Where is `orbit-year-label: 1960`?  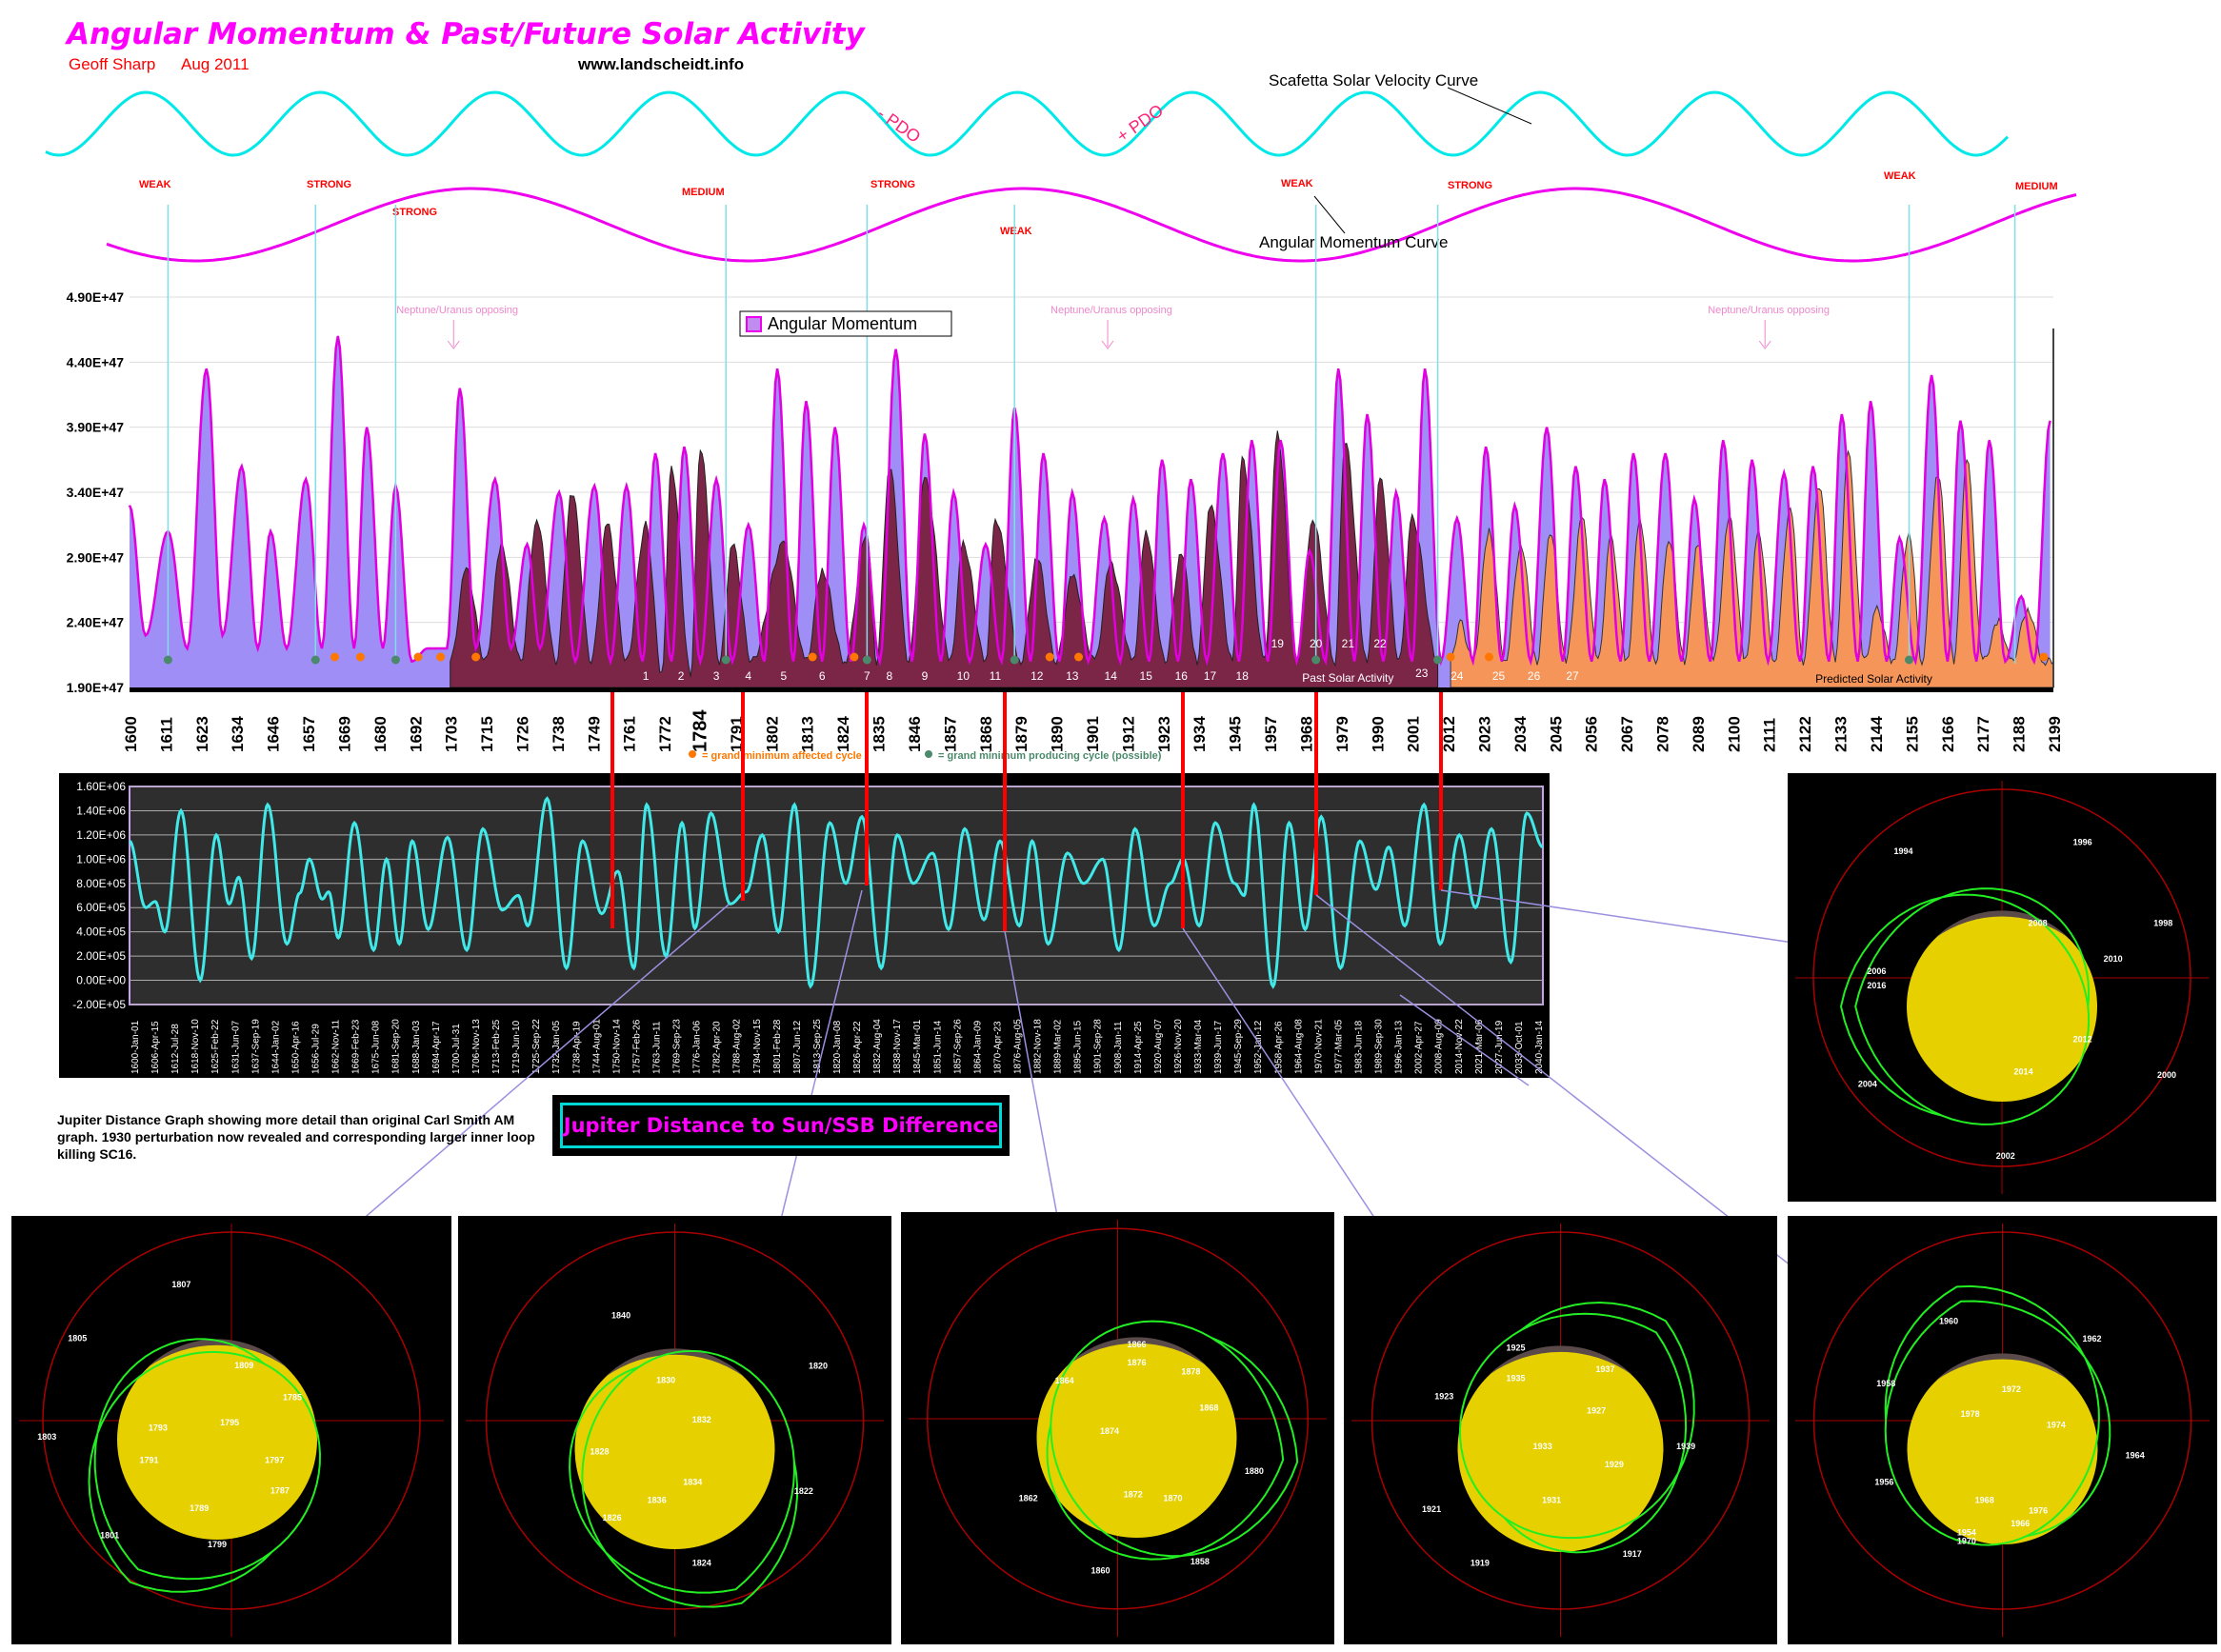
orbit-year-label: 1960 is located at coordinates (1948, 1321).